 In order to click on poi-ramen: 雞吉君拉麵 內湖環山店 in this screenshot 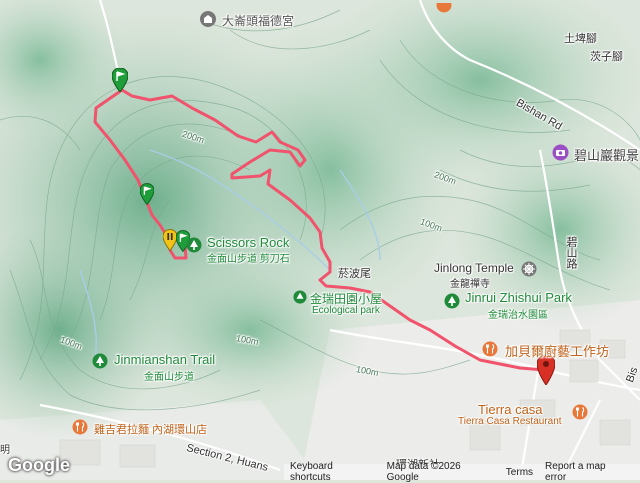, I will do `click(150, 429)`.